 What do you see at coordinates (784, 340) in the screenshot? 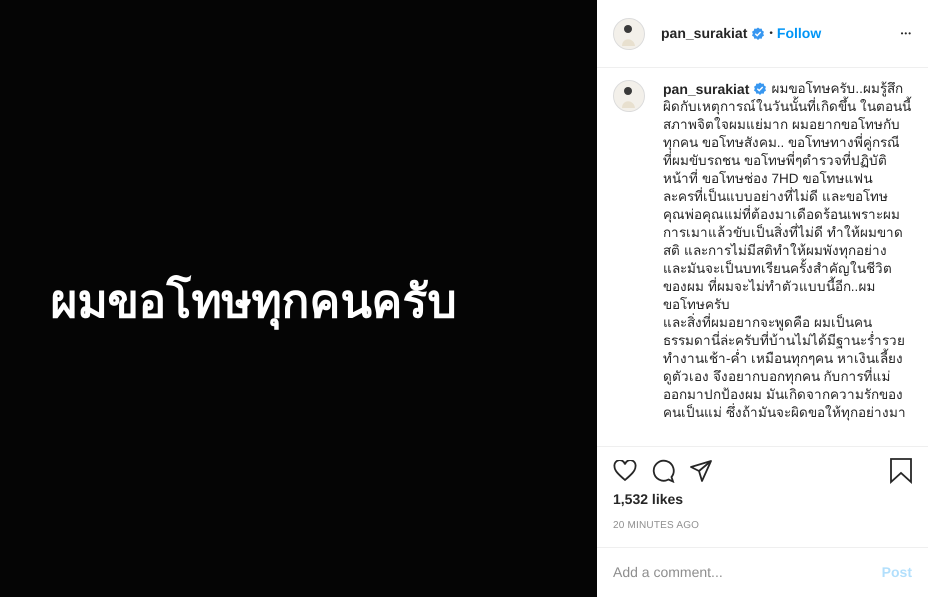
I see `caption-text: ธรรมดานี่ล่ะครับที่บ้านไม่ได้มีฐานะร่ำรวย` at bounding box center [784, 340].